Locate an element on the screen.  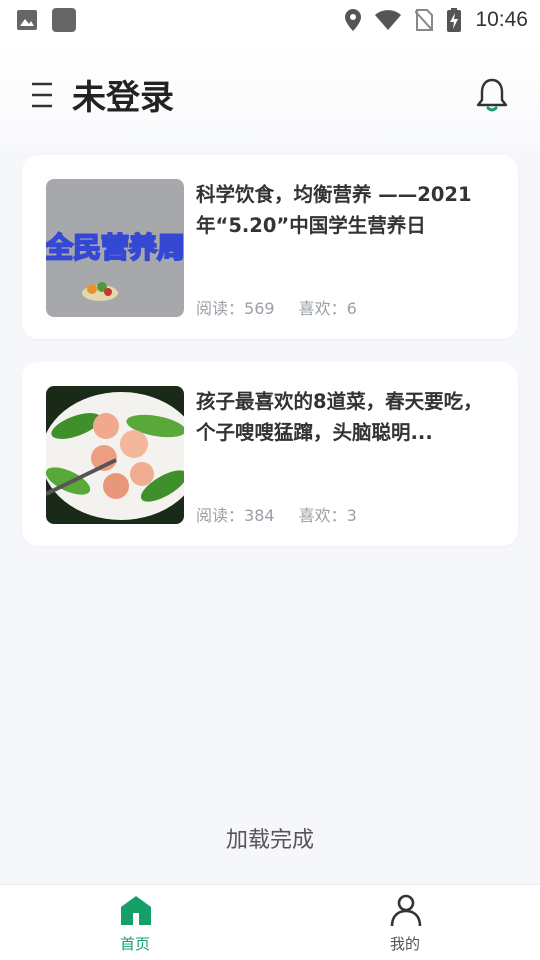
person-icon is located at coordinates (406, 910).